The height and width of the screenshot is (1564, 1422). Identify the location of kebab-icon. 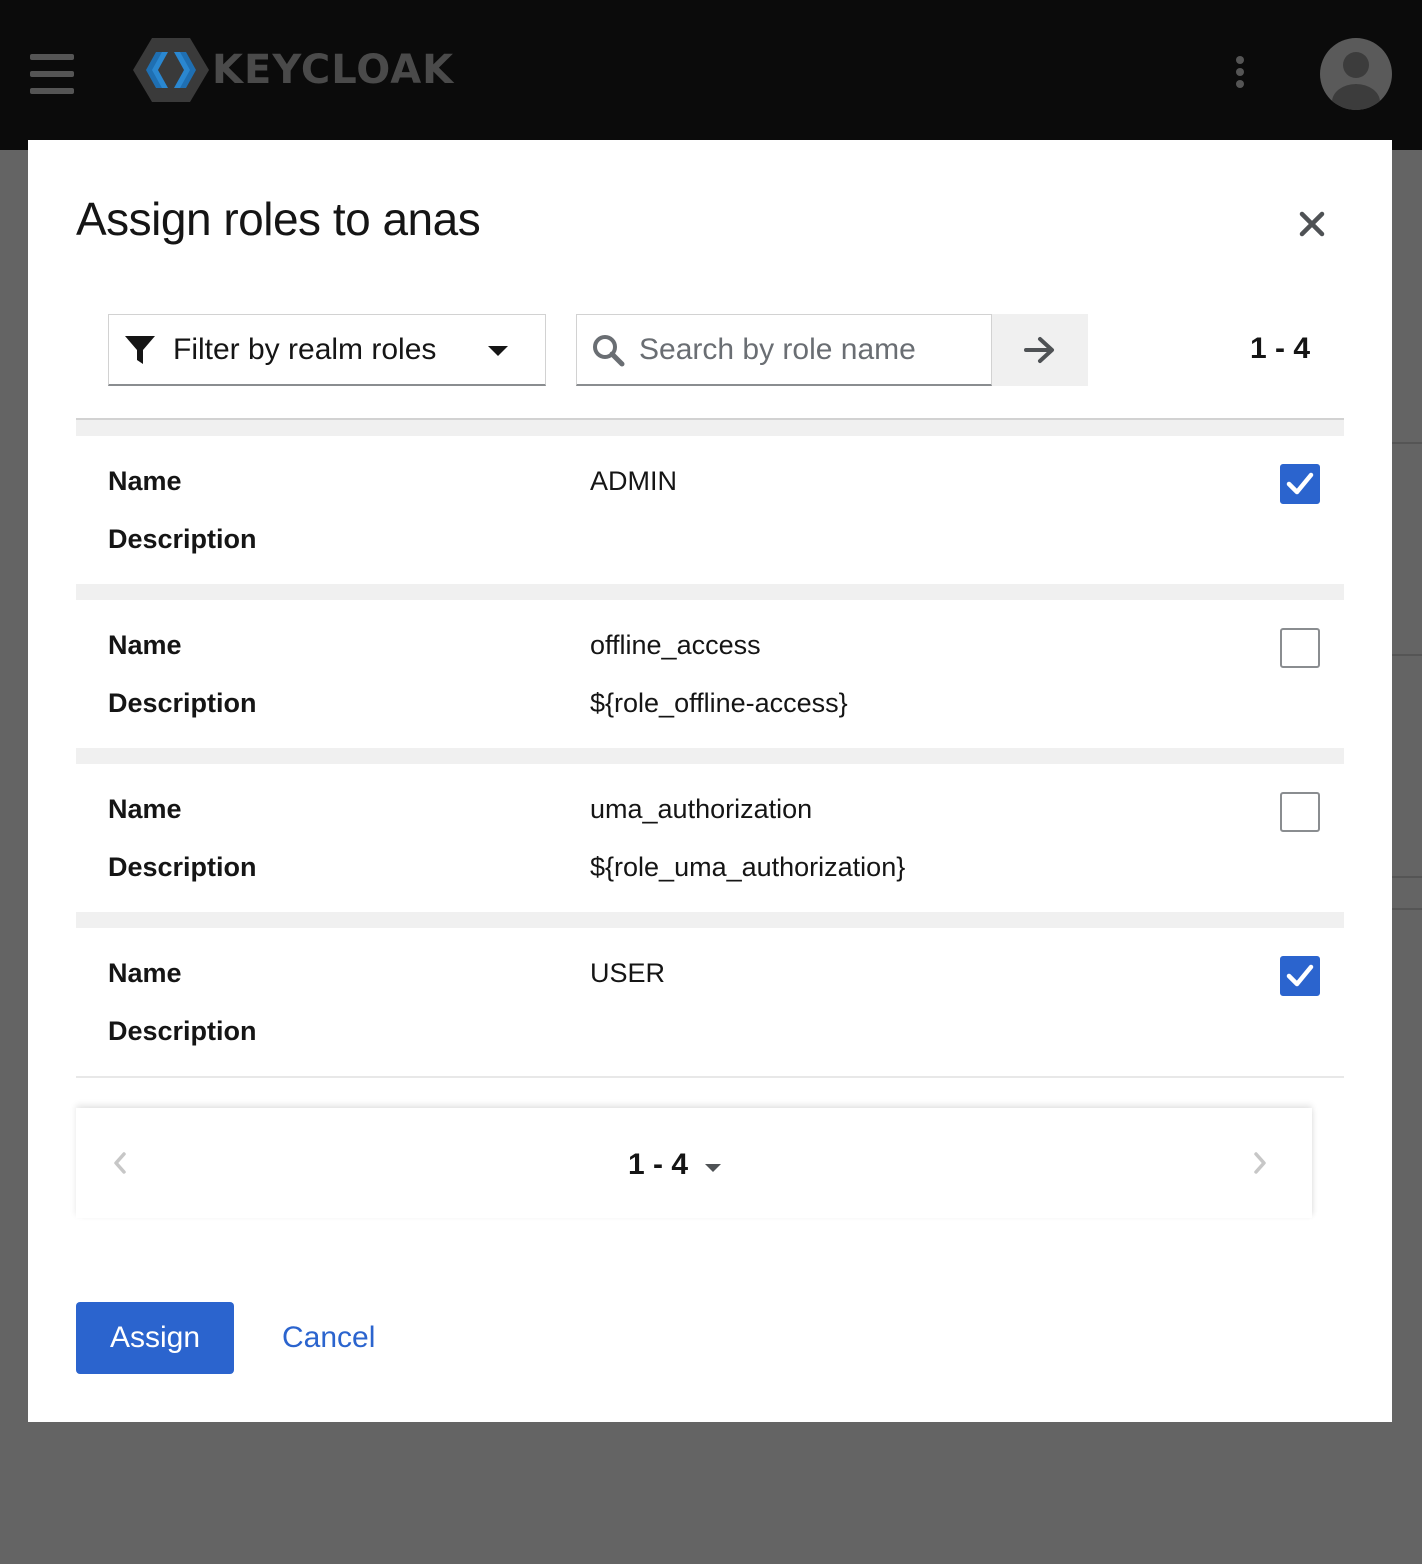
(1240, 74).